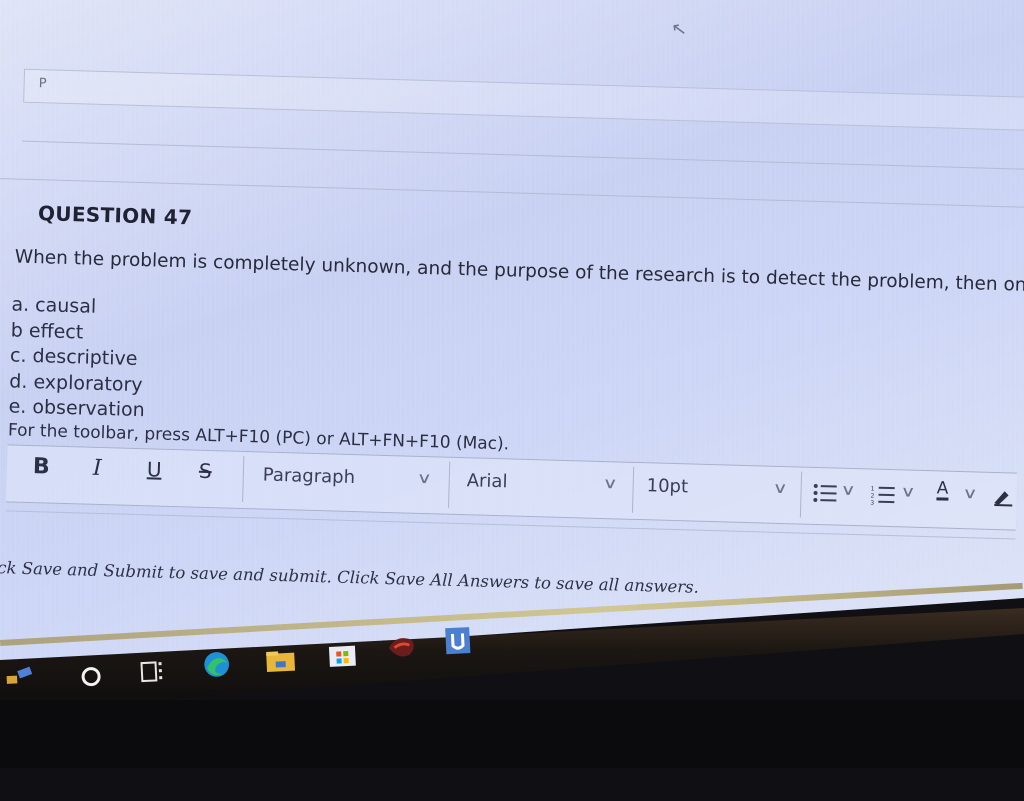 The height and width of the screenshot is (801, 1024). What do you see at coordinates (872, 502) in the screenshot?
I see `svg-text: 3` at bounding box center [872, 502].